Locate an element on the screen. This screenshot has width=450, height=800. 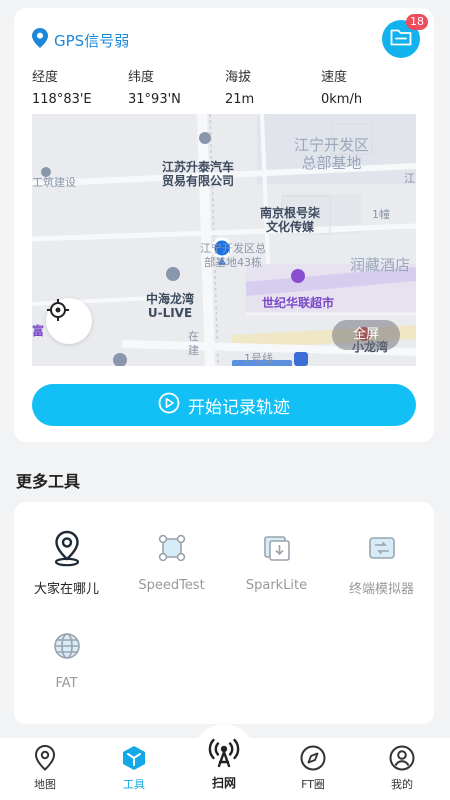
map-label-metro-line1: 1号线 is located at coordinates (258, 358).